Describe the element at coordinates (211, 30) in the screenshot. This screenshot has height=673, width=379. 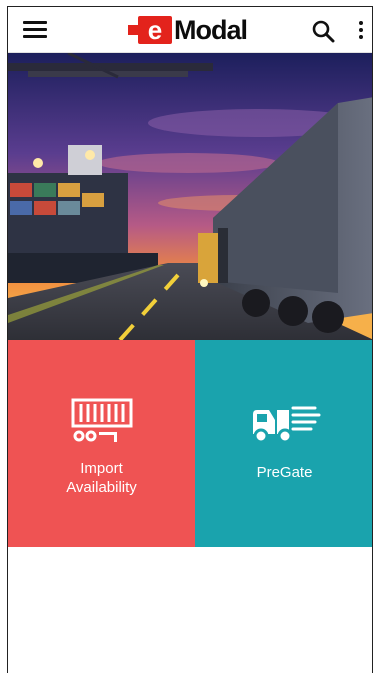
I see `logo-wordmark: Modal` at that location.